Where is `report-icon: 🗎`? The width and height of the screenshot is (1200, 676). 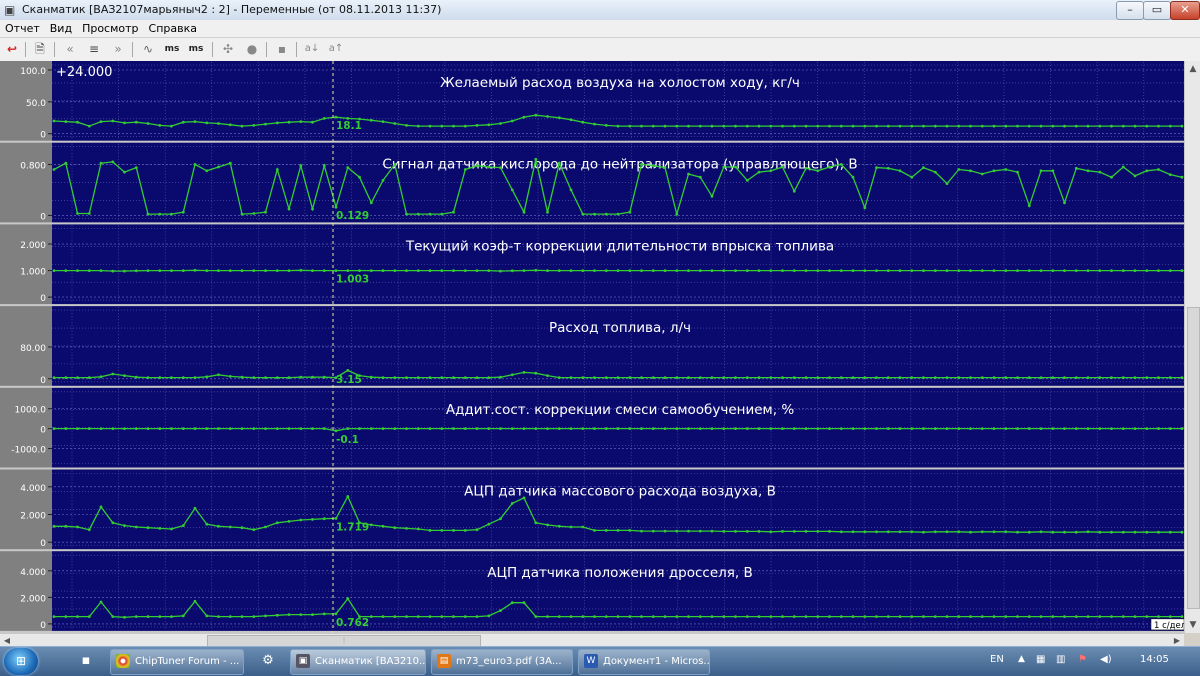
report-icon: 🗎 is located at coordinates (40, 49).